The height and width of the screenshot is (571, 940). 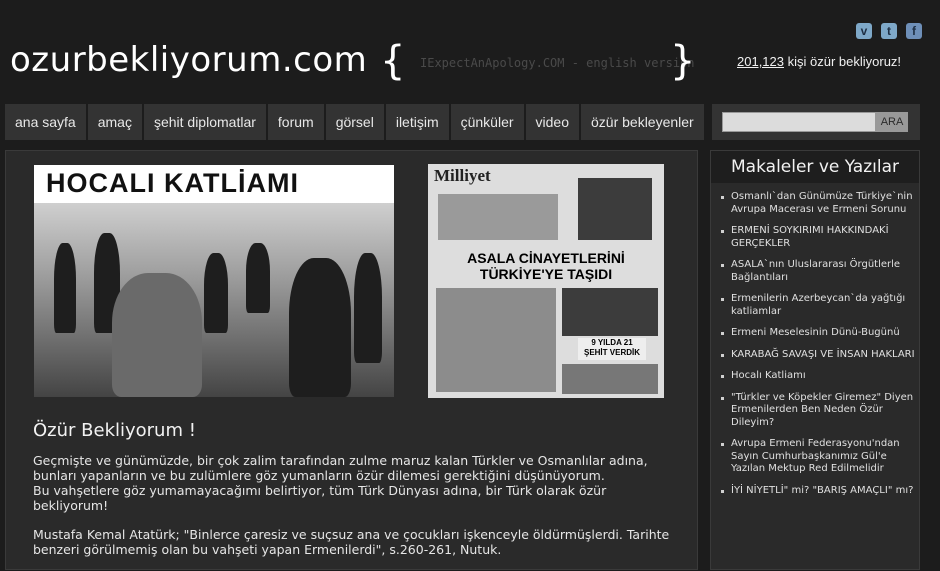 I want to click on nav-item-video: video, so click(x=552, y=122).